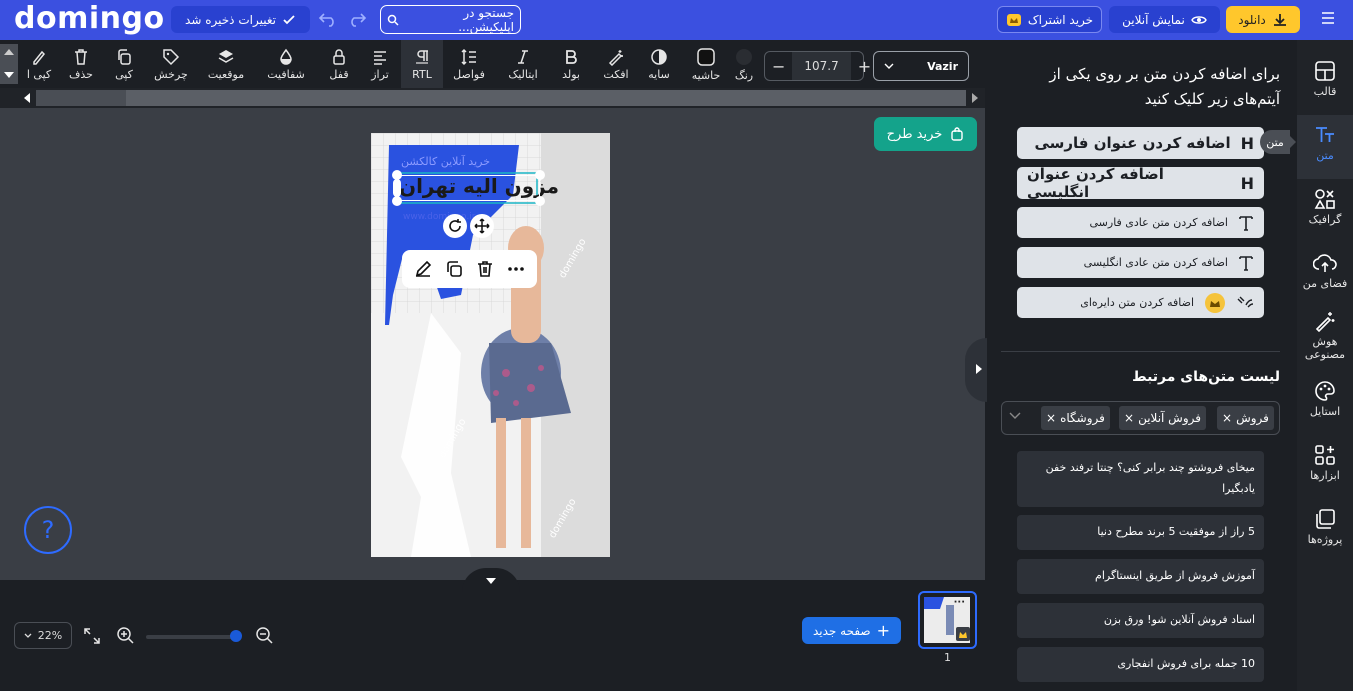 The height and width of the screenshot is (691, 1353). Describe the element at coordinates (1325, 527) in the screenshot. I see `sidebar-item-projects: پروژه‌ها` at that location.